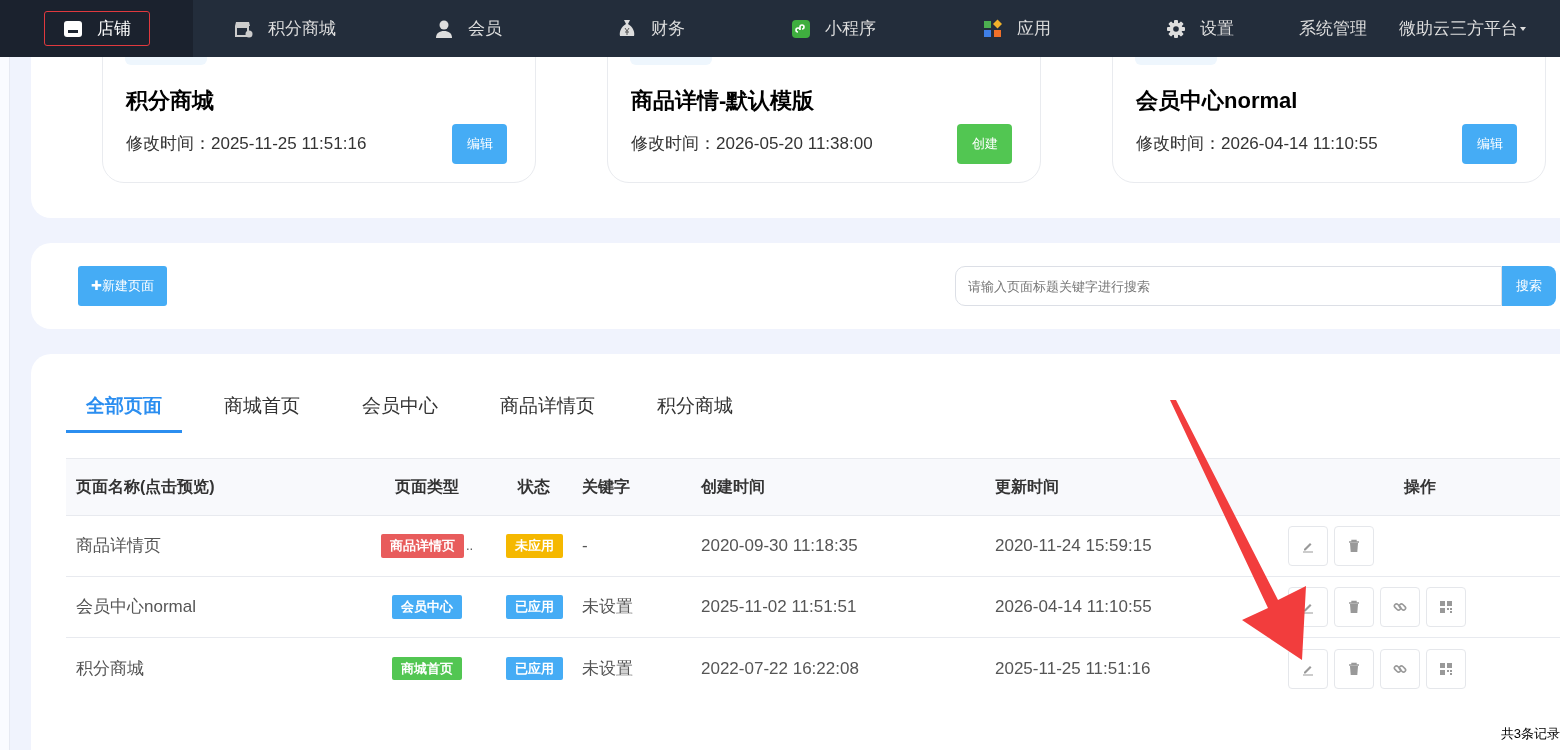 The image size is (1560, 750). Describe the element at coordinates (733, 487) in the screenshot. I see `column-header: 创建时间` at that location.